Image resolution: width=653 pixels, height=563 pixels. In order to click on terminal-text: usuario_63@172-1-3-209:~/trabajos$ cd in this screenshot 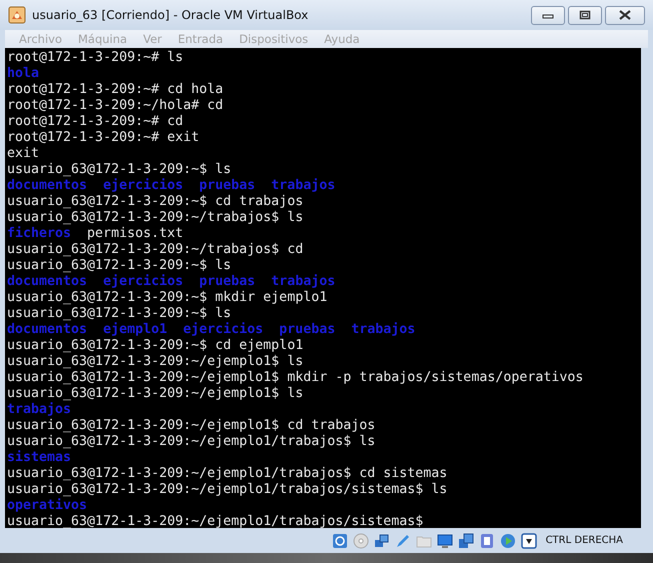, I will do `click(155, 250)`.